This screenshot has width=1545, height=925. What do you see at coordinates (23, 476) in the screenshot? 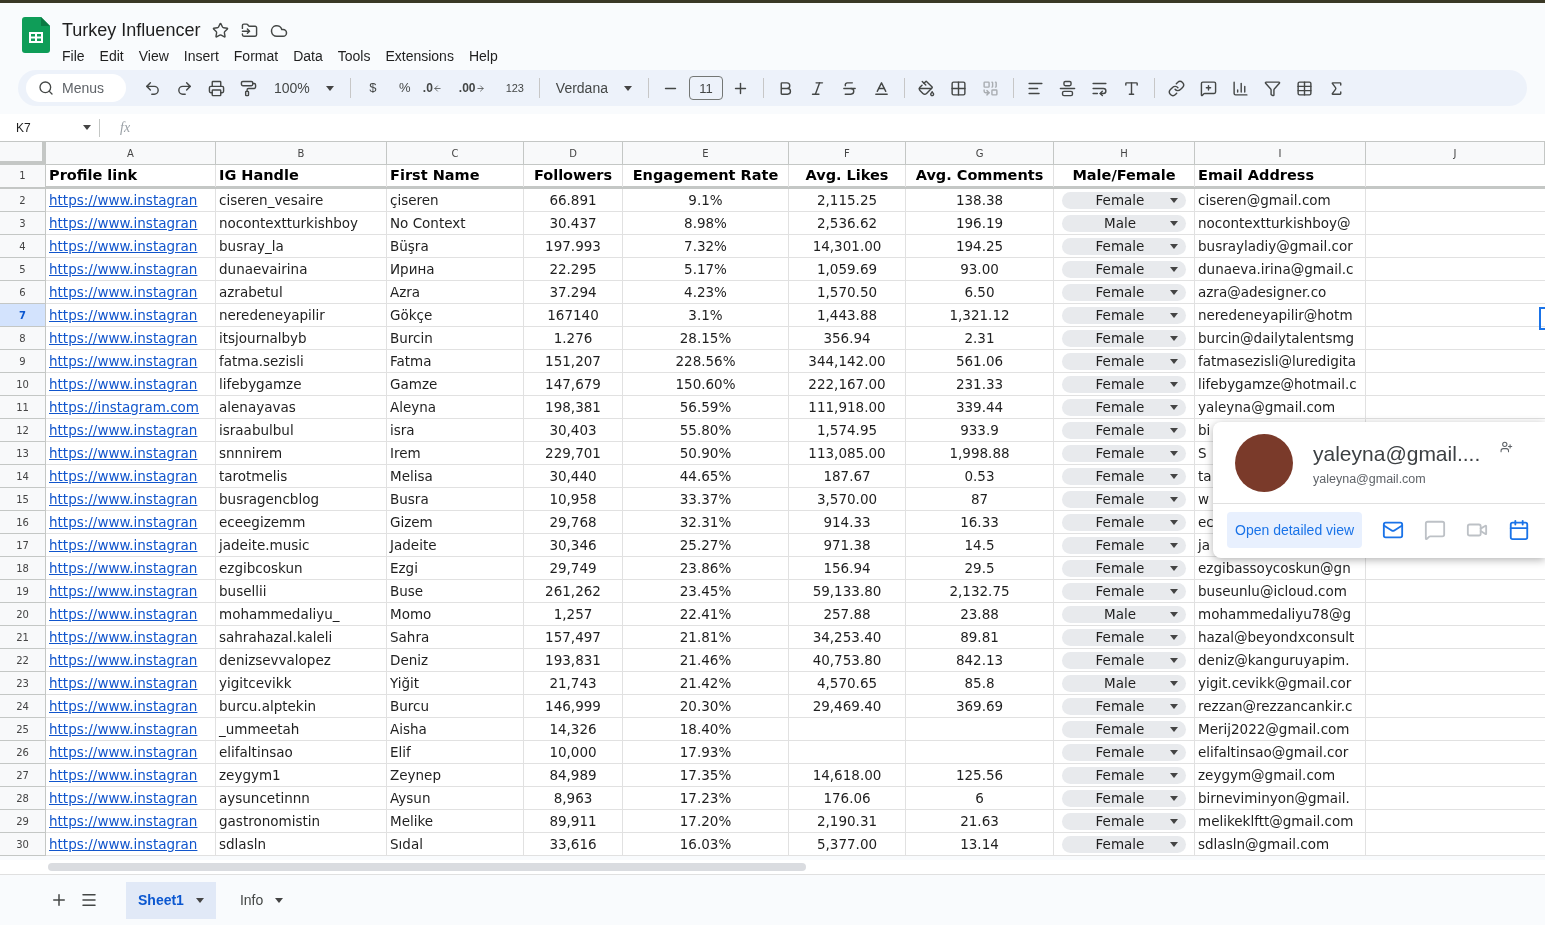
I see `row-number: 14` at bounding box center [23, 476].